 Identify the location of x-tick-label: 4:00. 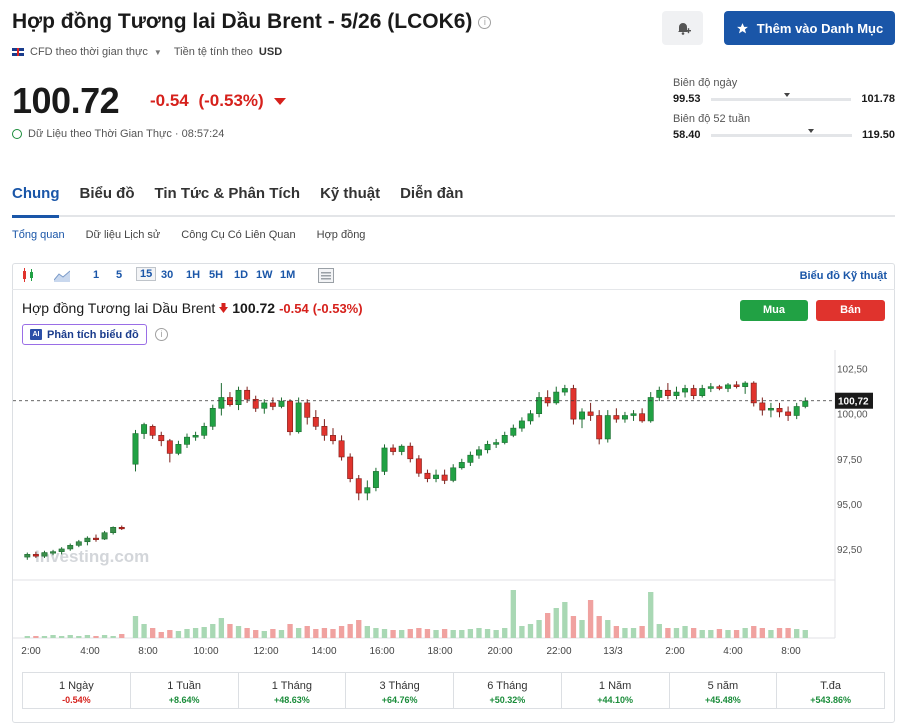
(90, 651).